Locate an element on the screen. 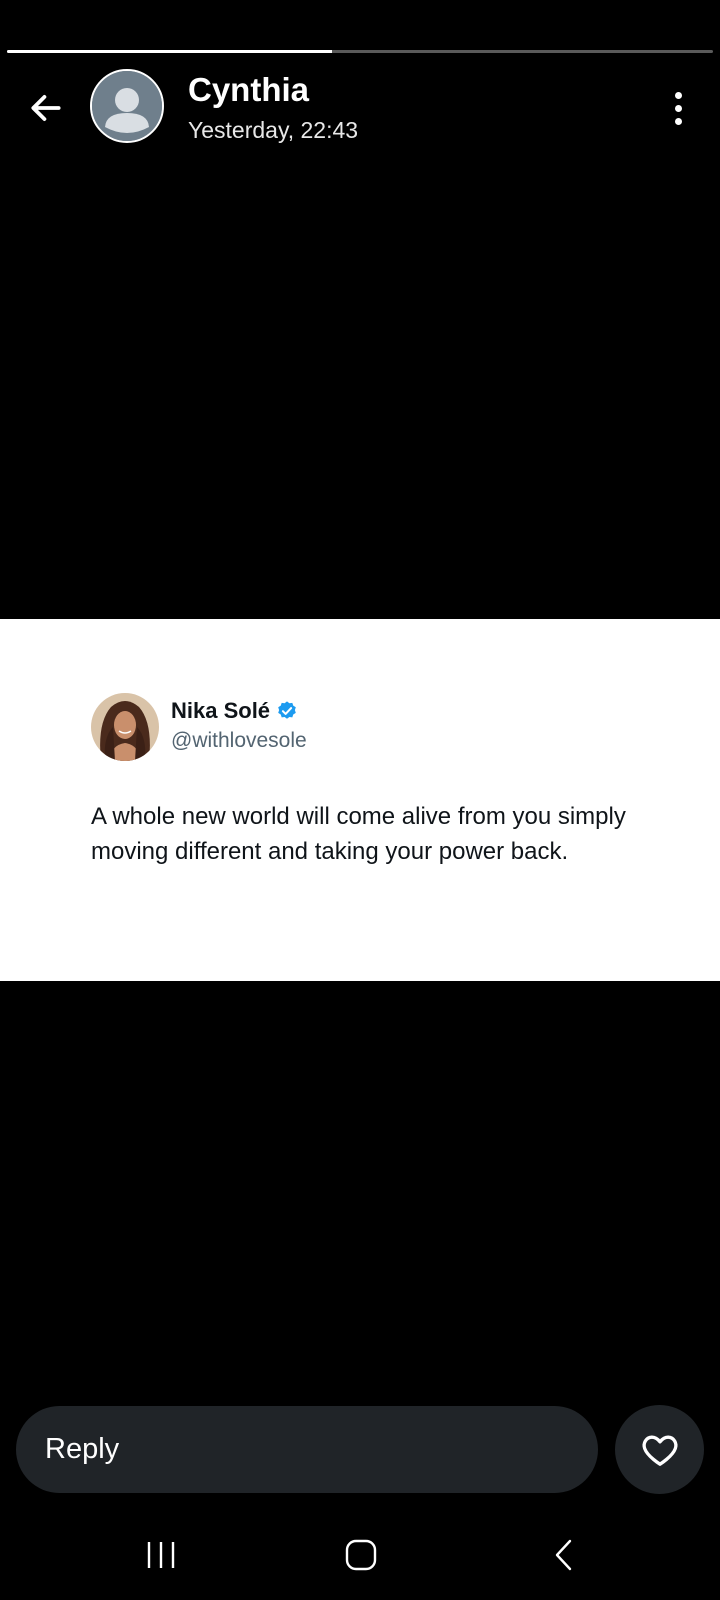 Image resolution: width=720 pixels, height=1600 pixels. story-progress-bar is located at coordinates (360, 51).